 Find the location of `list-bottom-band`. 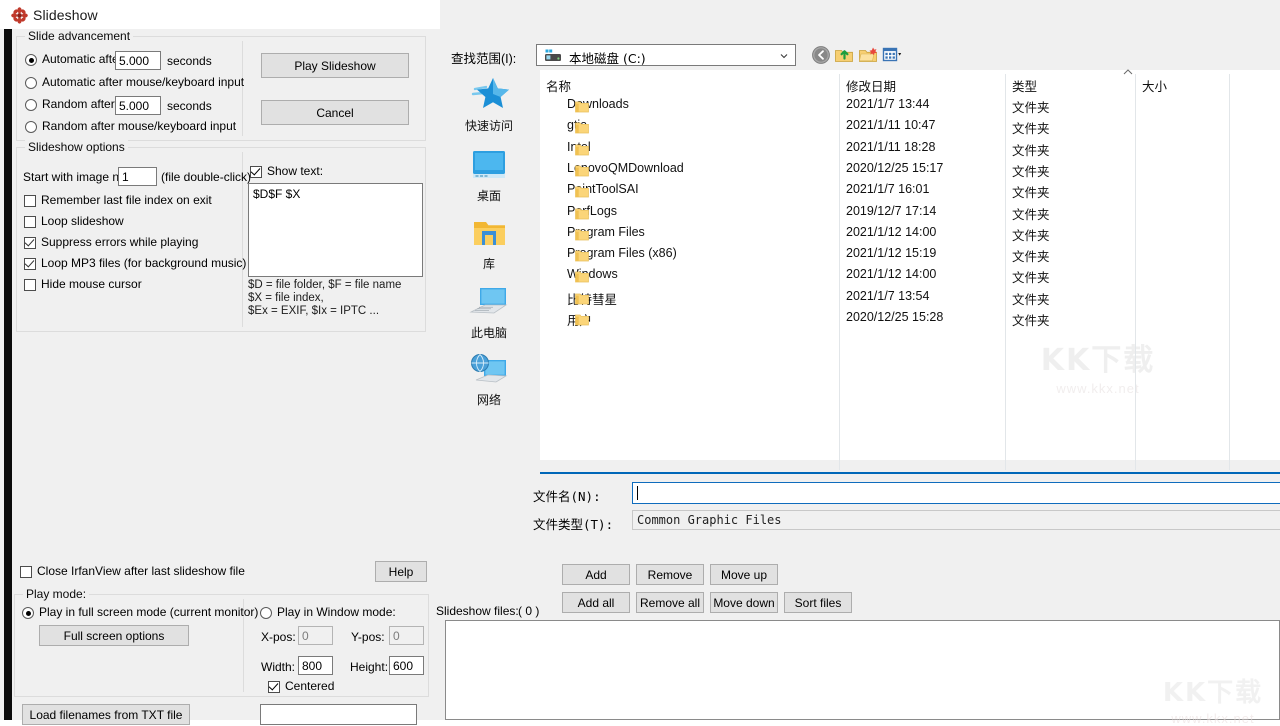

list-bottom-band is located at coordinates (910, 466).